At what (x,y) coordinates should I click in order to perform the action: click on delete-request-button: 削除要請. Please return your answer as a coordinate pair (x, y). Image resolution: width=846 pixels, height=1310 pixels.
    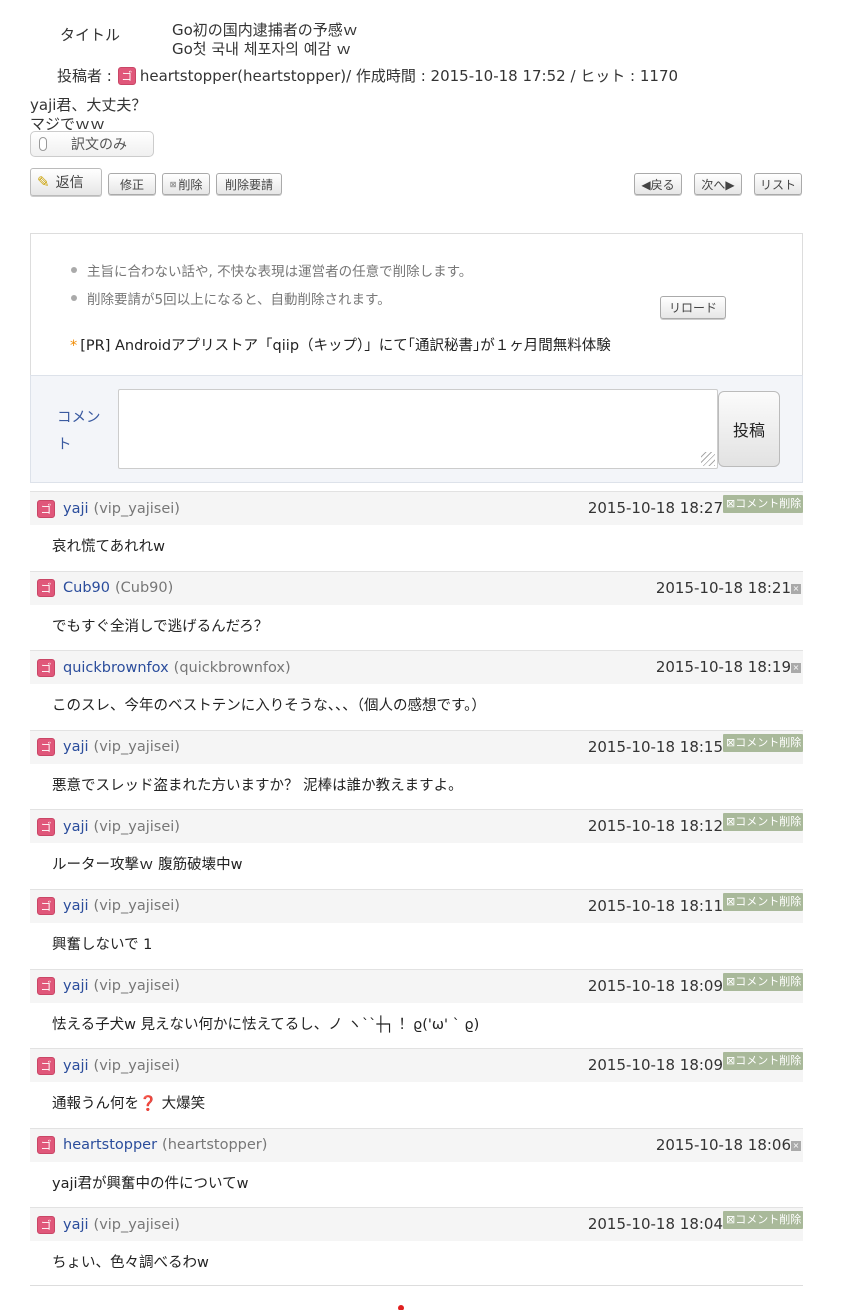
    Looking at the image, I should click on (249, 184).